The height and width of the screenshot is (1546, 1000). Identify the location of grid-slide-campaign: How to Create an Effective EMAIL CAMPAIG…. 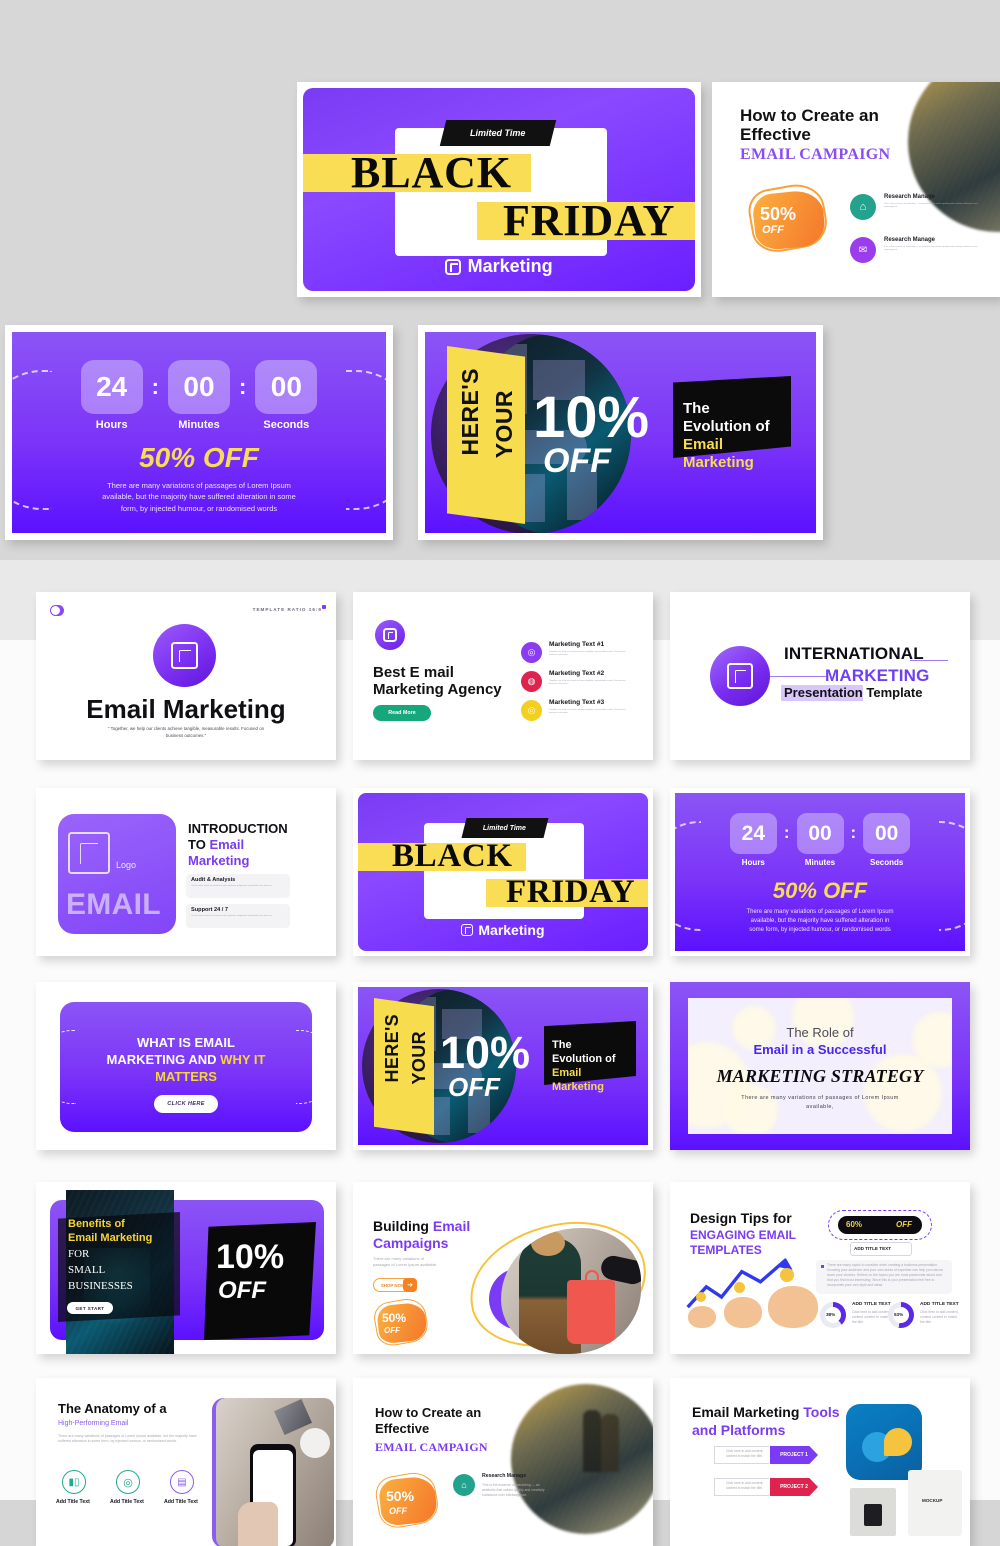
(503, 1462).